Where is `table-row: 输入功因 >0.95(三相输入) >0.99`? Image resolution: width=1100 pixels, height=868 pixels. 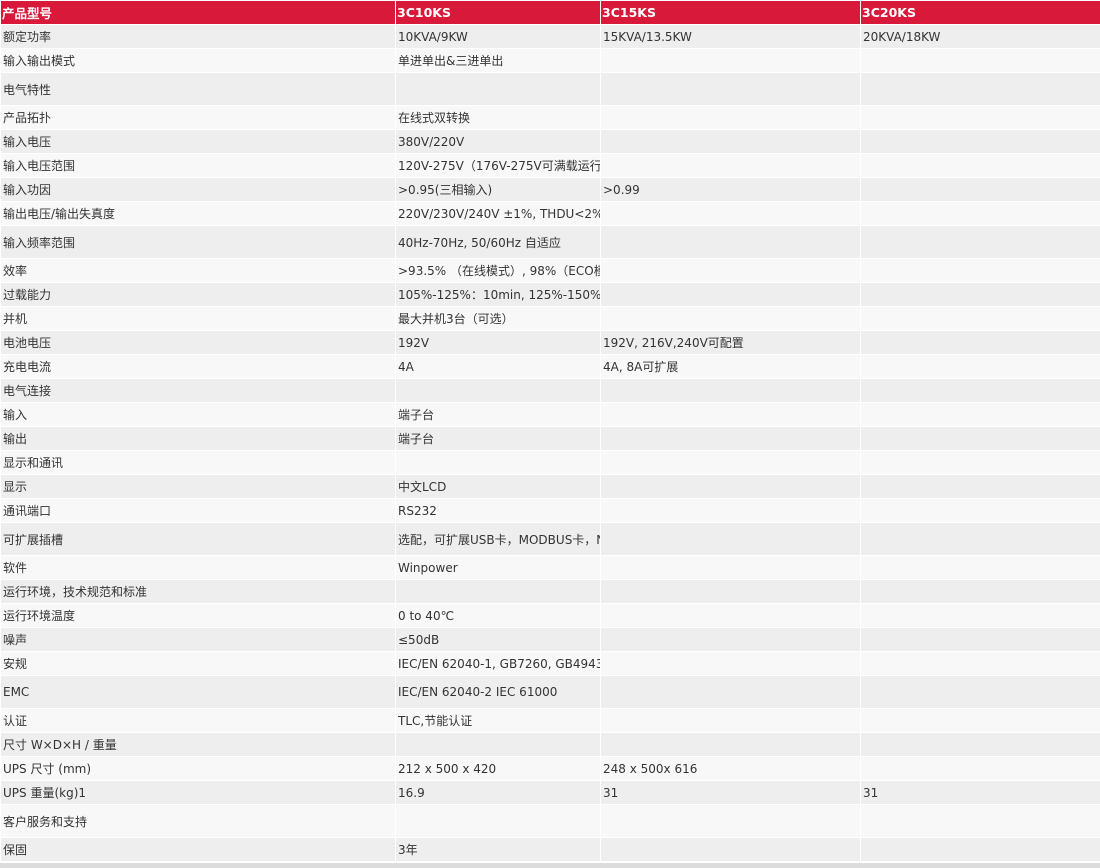 table-row: 输入功因 >0.95(三相输入) >0.99 is located at coordinates (550, 189).